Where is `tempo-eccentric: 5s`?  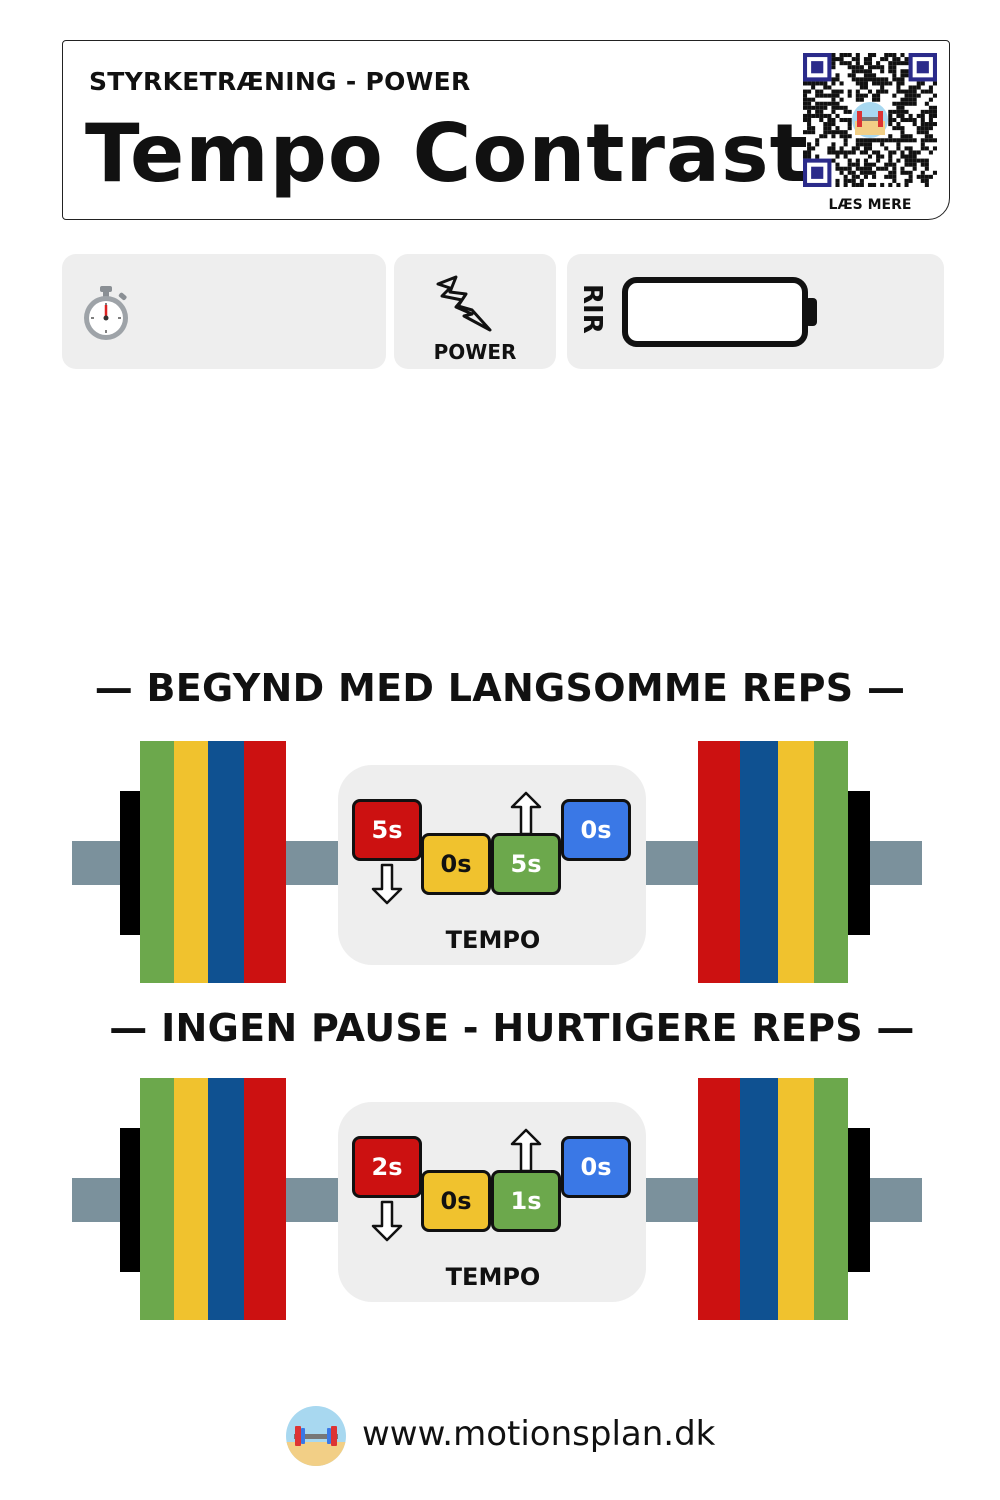
tempo-eccentric: 5s is located at coordinates (387, 830).